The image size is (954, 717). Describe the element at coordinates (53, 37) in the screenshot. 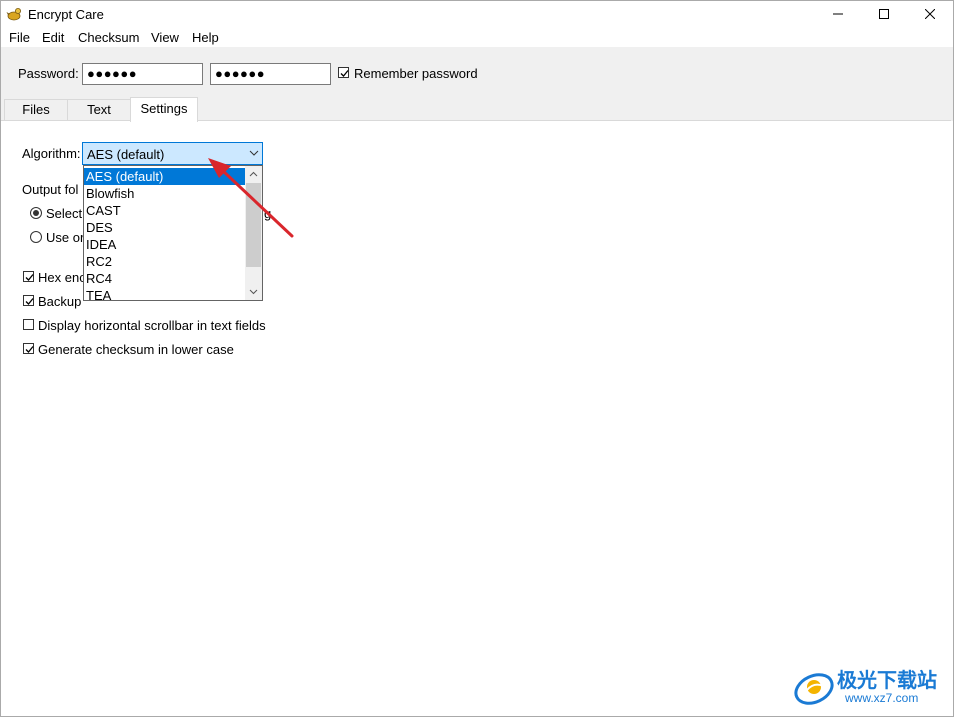

I see `menu-edit: Edit` at that location.